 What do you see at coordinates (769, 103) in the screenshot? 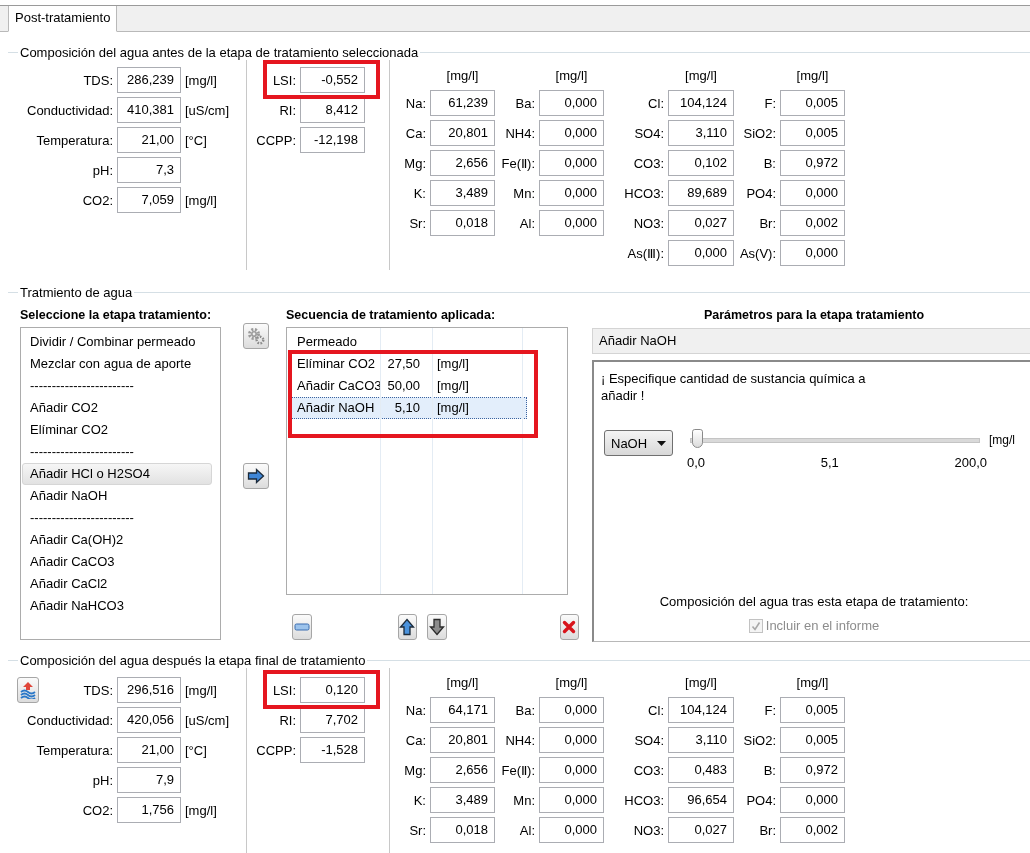
I see `ion-label: F:` at bounding box center [769, 103].